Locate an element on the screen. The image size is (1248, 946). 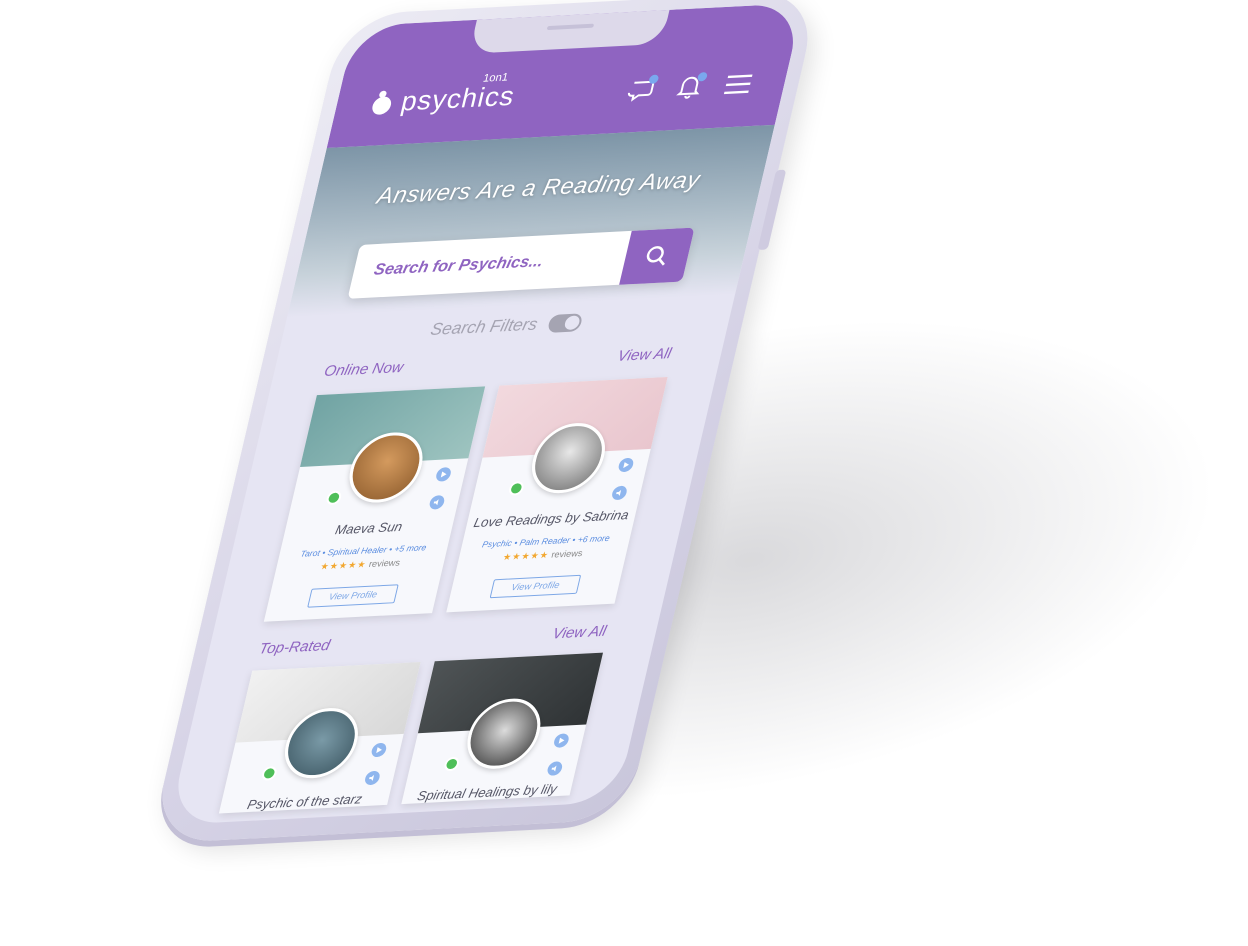
search-filters-label: Search Filters is located at coordinates (484, 327).